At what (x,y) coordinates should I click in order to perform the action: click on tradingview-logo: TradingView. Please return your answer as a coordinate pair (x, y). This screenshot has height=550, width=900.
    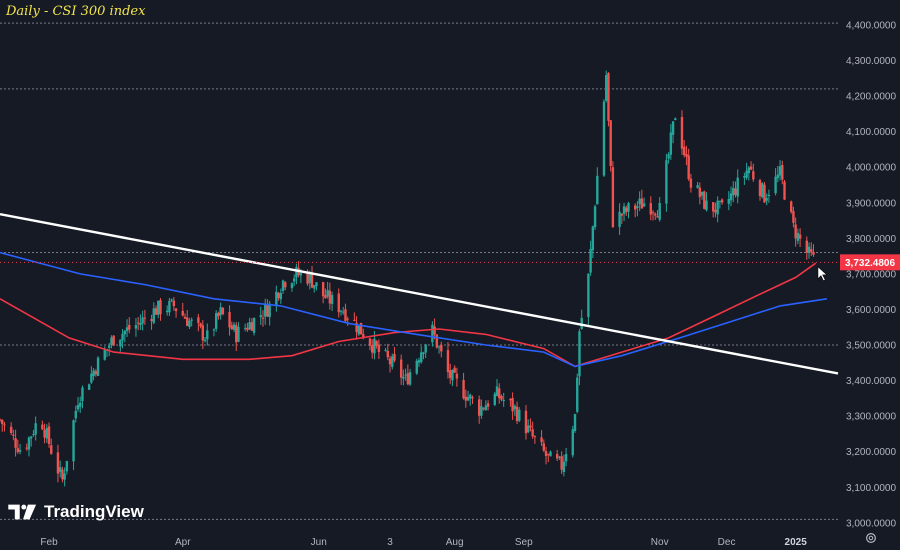
    Looking at the image, I should click on (76, 512).